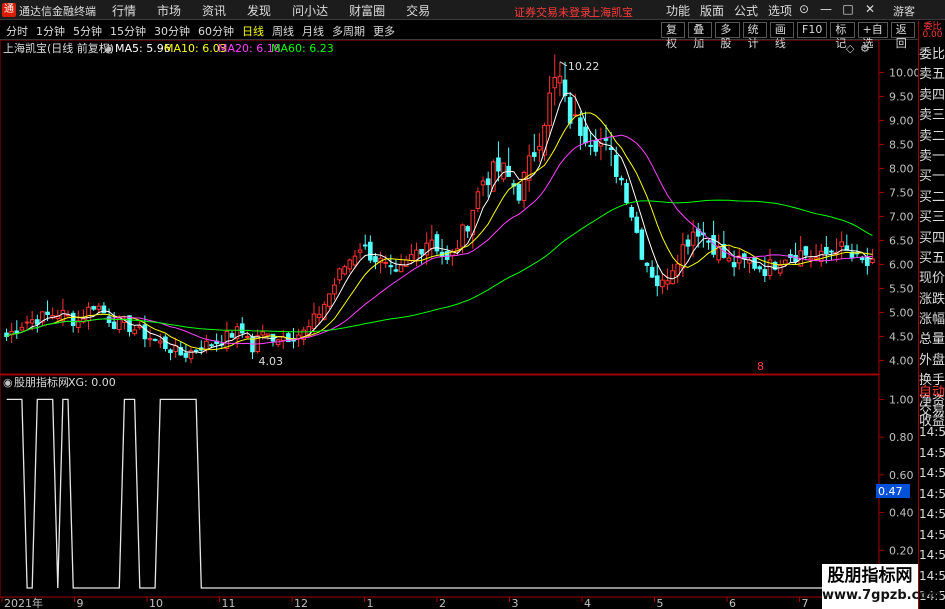  What do you see at coordinates (367, 10) in the screenshot?
I see `menu-item-community: 财富圈` at bounding box center [367, 10].